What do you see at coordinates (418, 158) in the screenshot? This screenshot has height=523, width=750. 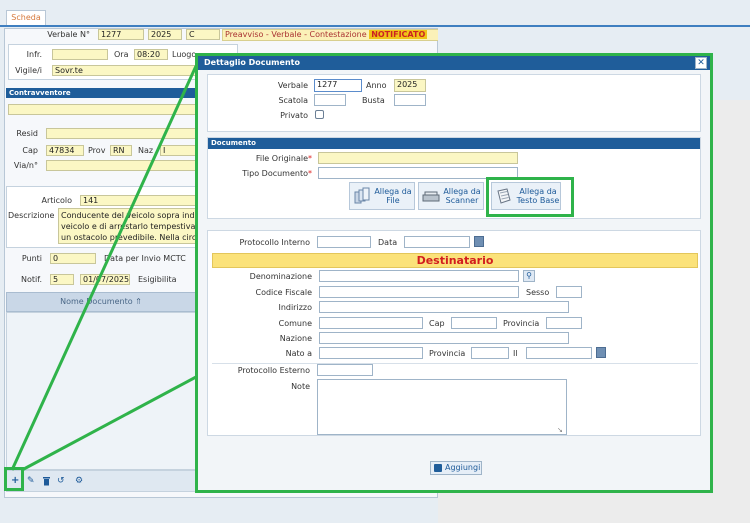 I see `file-originale-field` at bounding box center [418, 158].